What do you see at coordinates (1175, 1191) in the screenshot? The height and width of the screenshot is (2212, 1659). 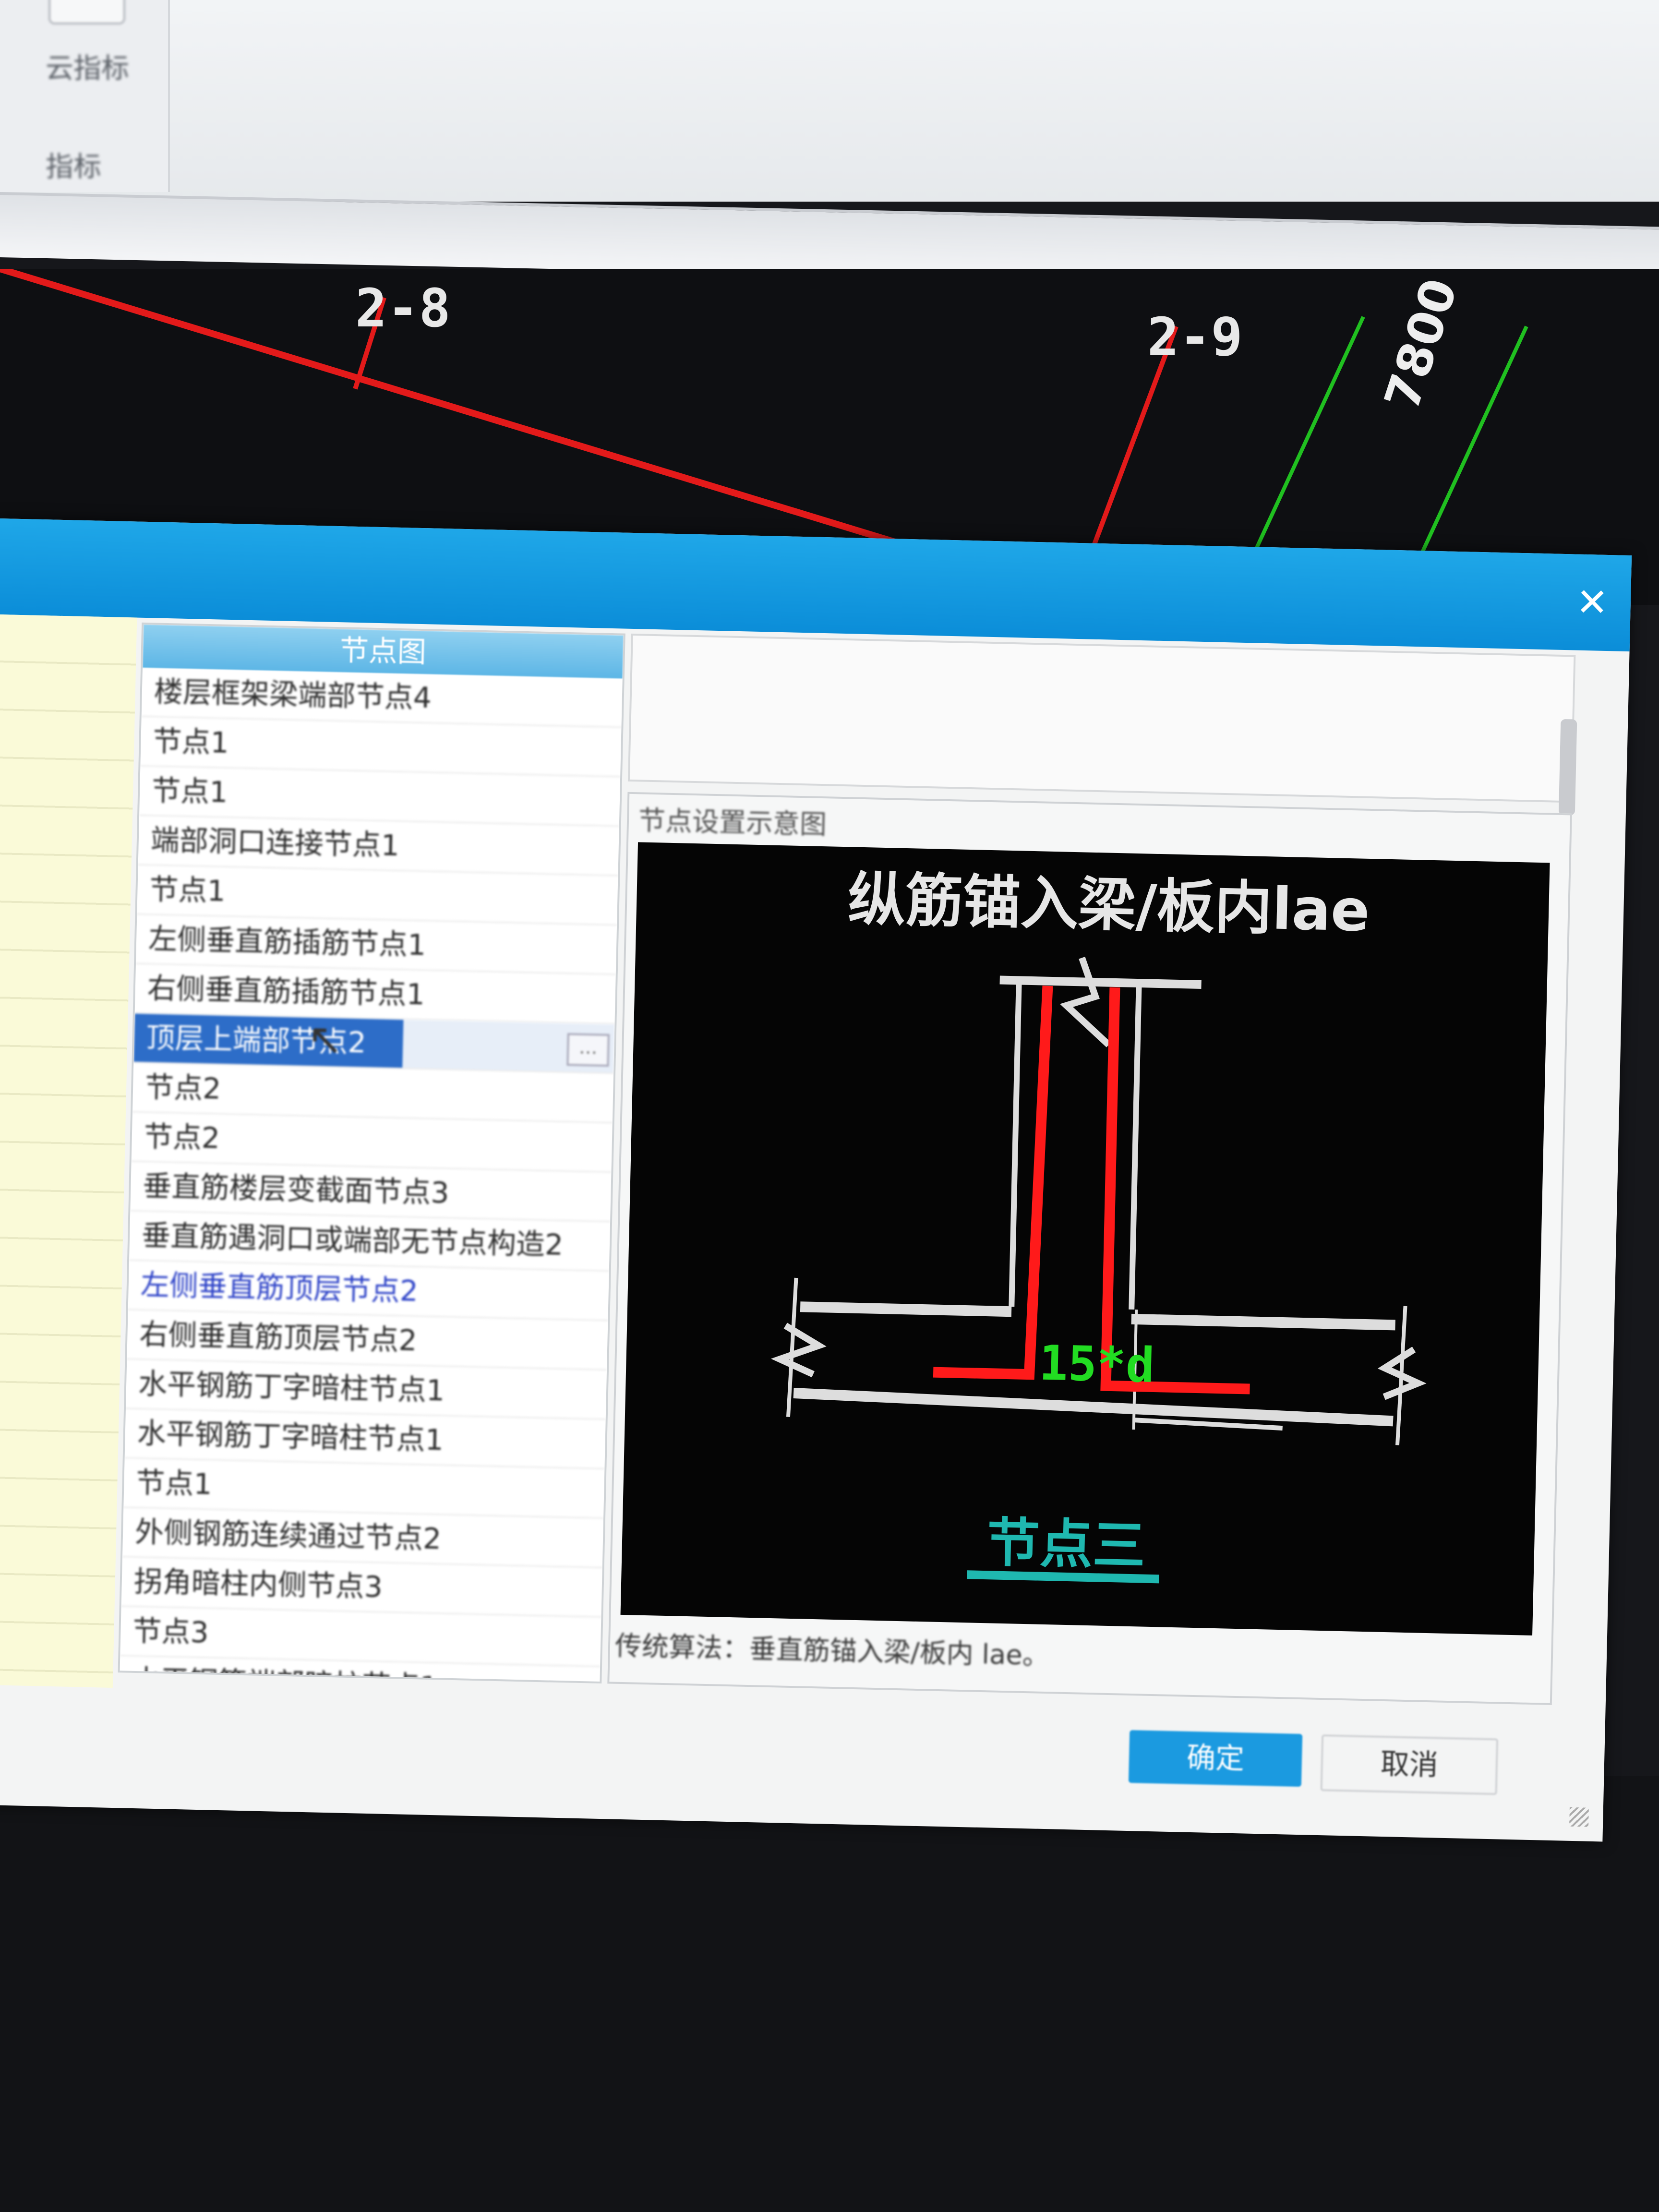 I see `rebar-right` at bounding box center [1175, 1191].